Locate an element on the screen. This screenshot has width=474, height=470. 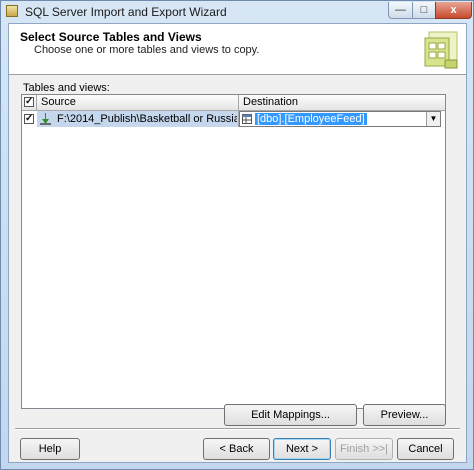
chevron-down-icon: ▼ is located at coordinates (433, 119).